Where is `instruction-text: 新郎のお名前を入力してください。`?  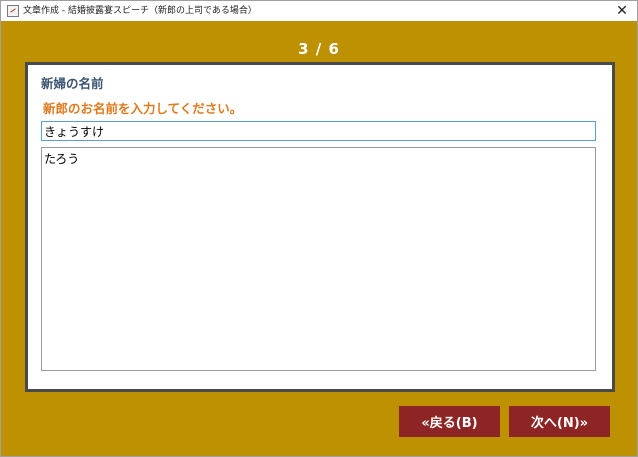
instruction-text: 新郎のお名前を入力してください。 is located at coordinates (143, 108).